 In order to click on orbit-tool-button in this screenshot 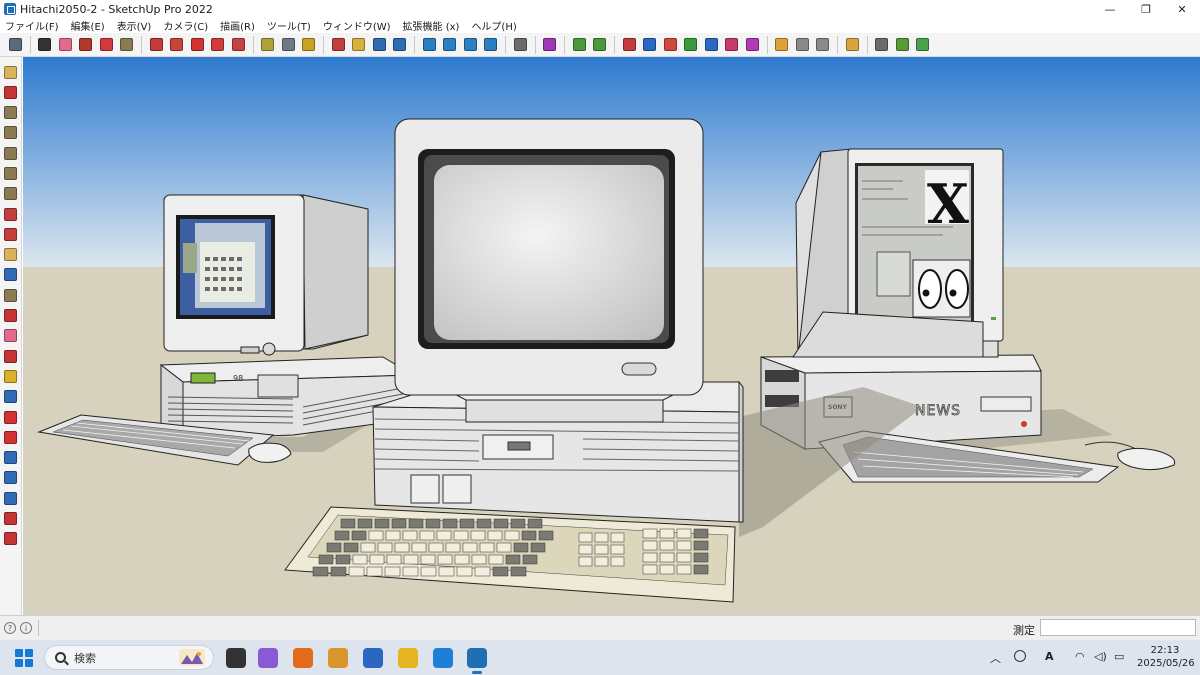, I will do `click(11, 316)`.